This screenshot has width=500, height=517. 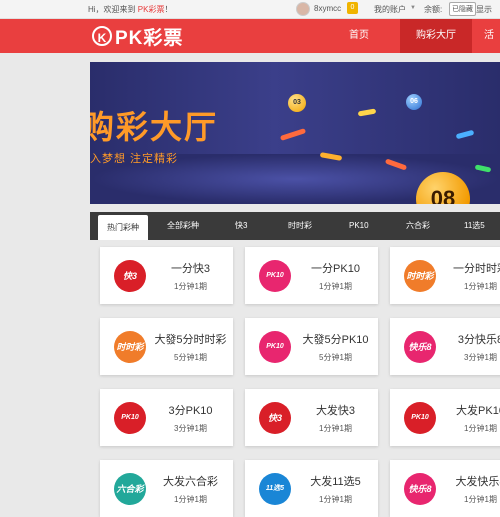 I want to click on message-badge: 0, so click(x=352, y=8).